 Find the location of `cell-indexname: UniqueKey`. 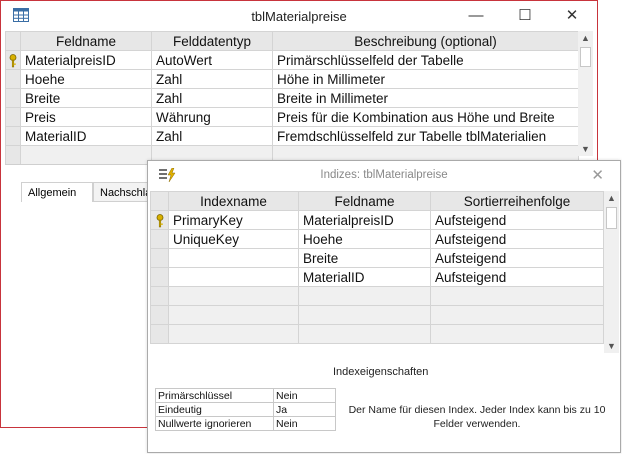

cell-indexname: UniqueKey is located at coordinates (233, 239).